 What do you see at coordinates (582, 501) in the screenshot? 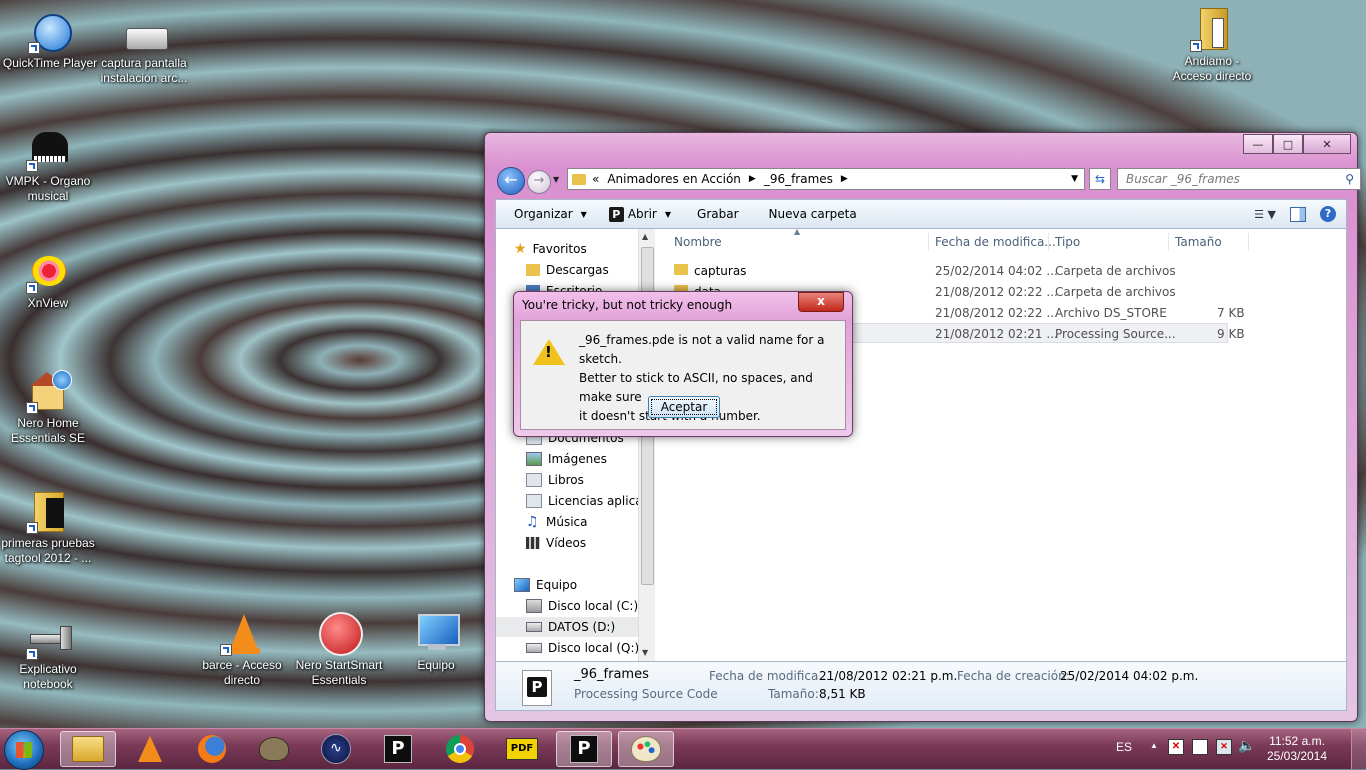
I see `nav-licenses: Licencias aplicati` at bounding box center [582, 501].